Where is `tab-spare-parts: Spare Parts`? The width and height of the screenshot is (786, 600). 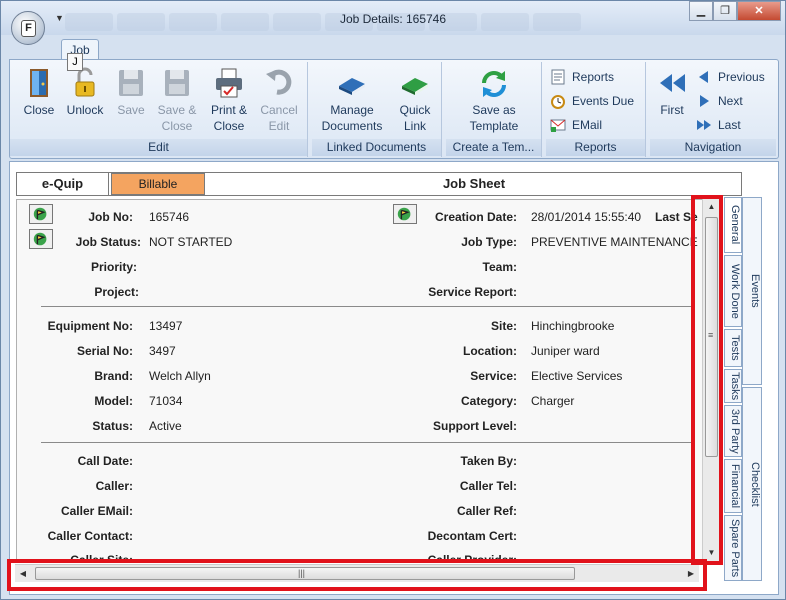 tab-spare-parts: Spare Parts is located at coordinates (733, 548).